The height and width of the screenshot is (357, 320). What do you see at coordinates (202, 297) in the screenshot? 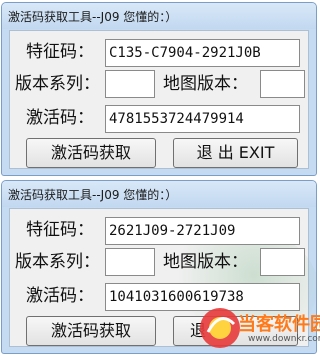
I see `activation-code-field: 1041031600619738` at bounding box center [202, 297].